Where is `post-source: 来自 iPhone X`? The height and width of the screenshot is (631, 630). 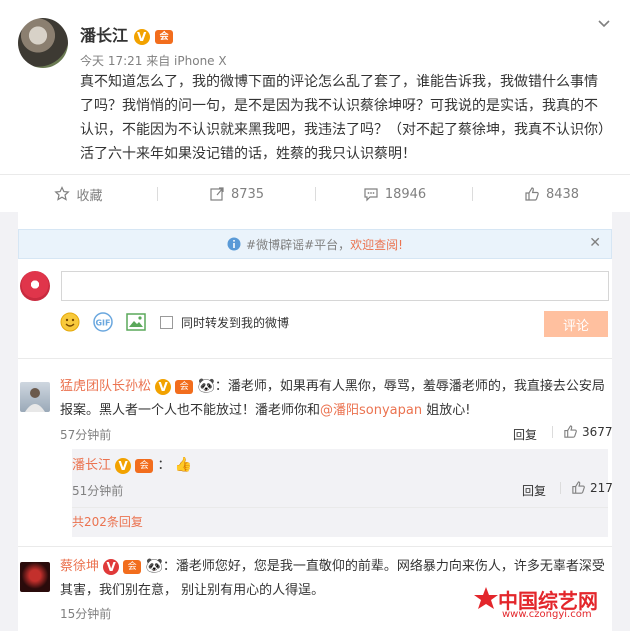
post-source: 来自 iPhone X is located at coordinates (186, 61).